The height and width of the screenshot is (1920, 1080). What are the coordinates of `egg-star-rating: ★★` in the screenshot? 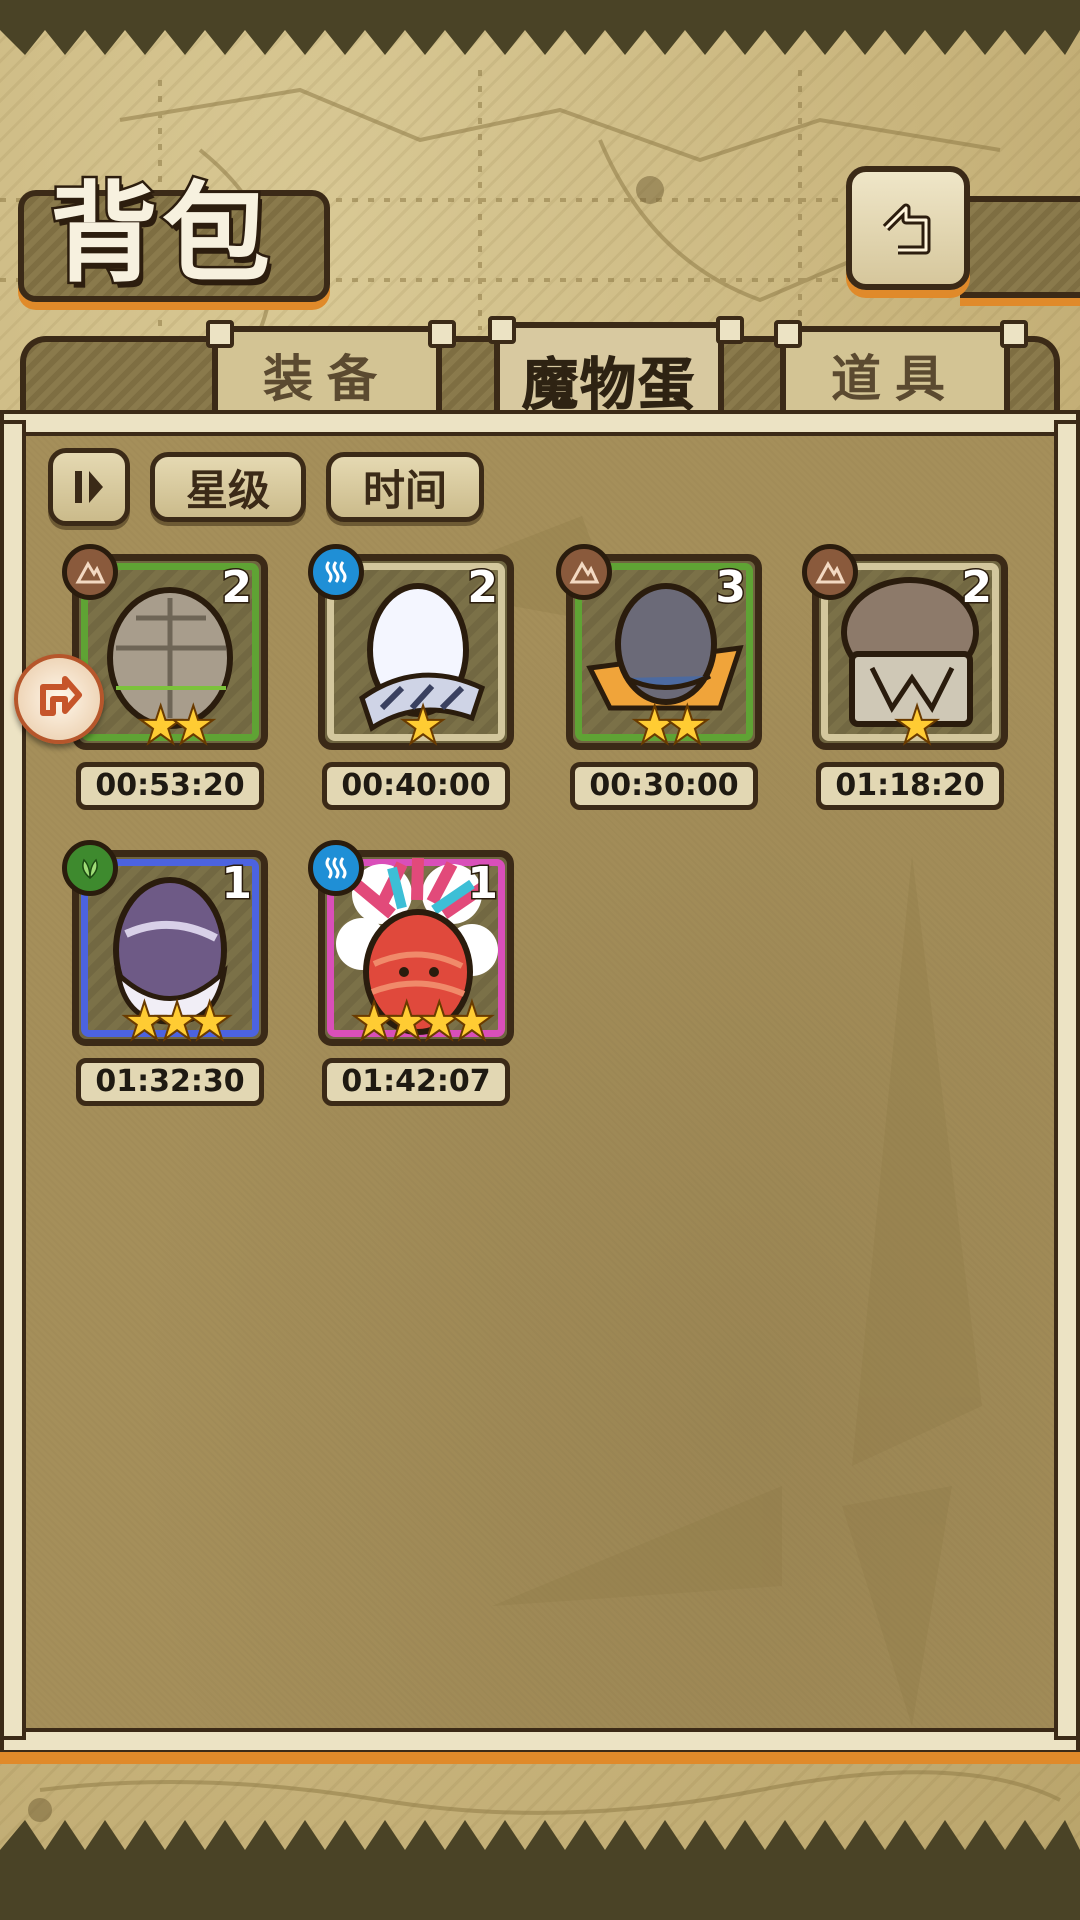 It's located at (664, 726).